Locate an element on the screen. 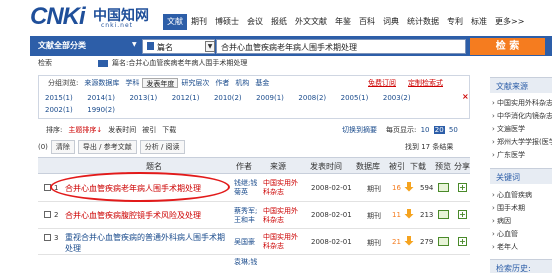  cnki-logo: CNKi 中国知网 cnki.net is located at coordinates (90, 17).